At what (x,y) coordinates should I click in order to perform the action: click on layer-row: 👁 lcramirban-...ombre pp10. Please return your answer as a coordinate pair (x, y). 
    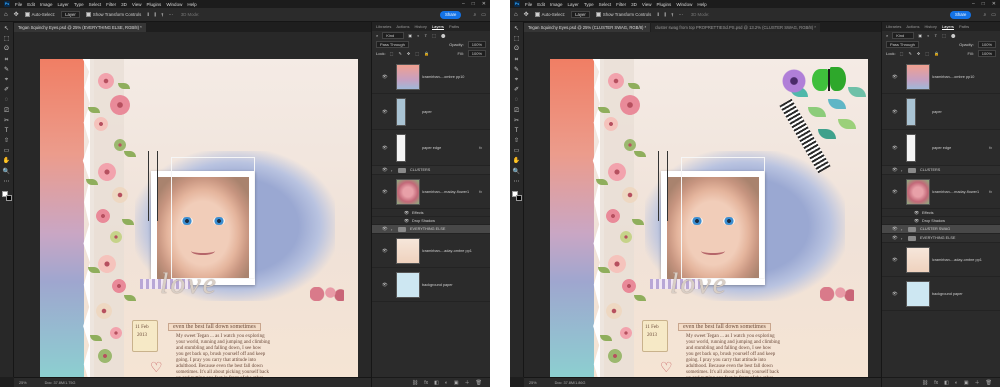
    Looking at the image, I should click on (431, 77).